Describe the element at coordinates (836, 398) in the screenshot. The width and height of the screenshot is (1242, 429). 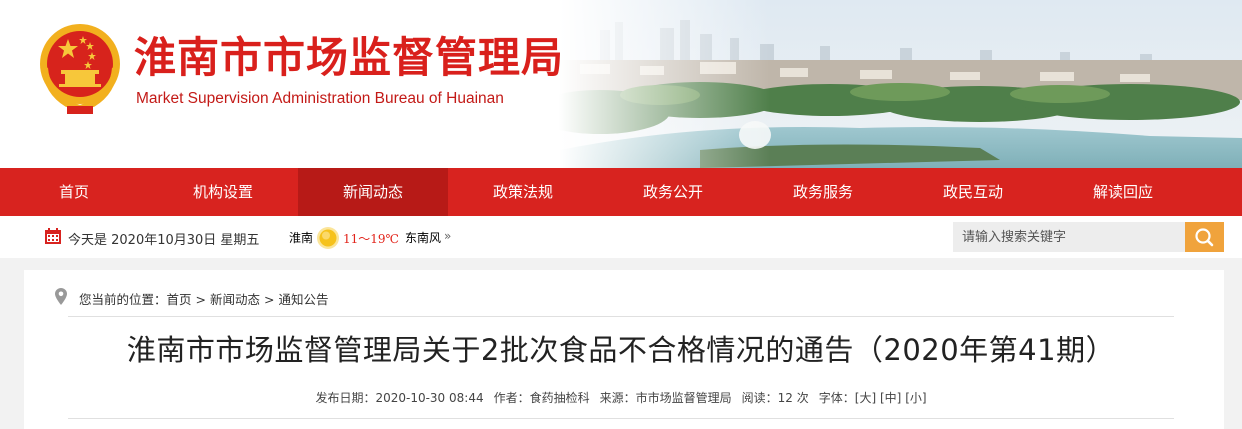
I see `font-size-label: 字体：` at that location.